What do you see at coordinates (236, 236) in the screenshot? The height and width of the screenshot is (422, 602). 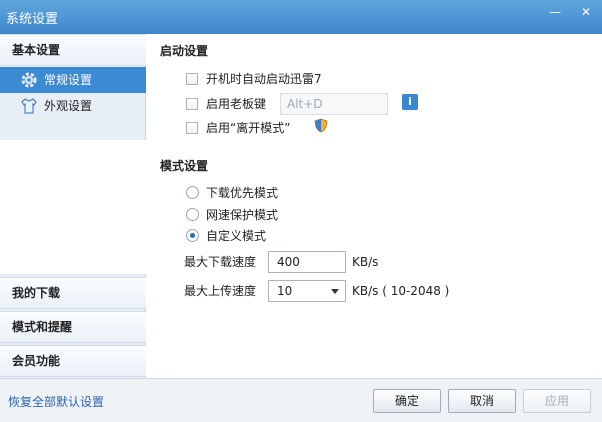 I see `mode-option-label: 自定义模式` at bounding box center [236, 236].